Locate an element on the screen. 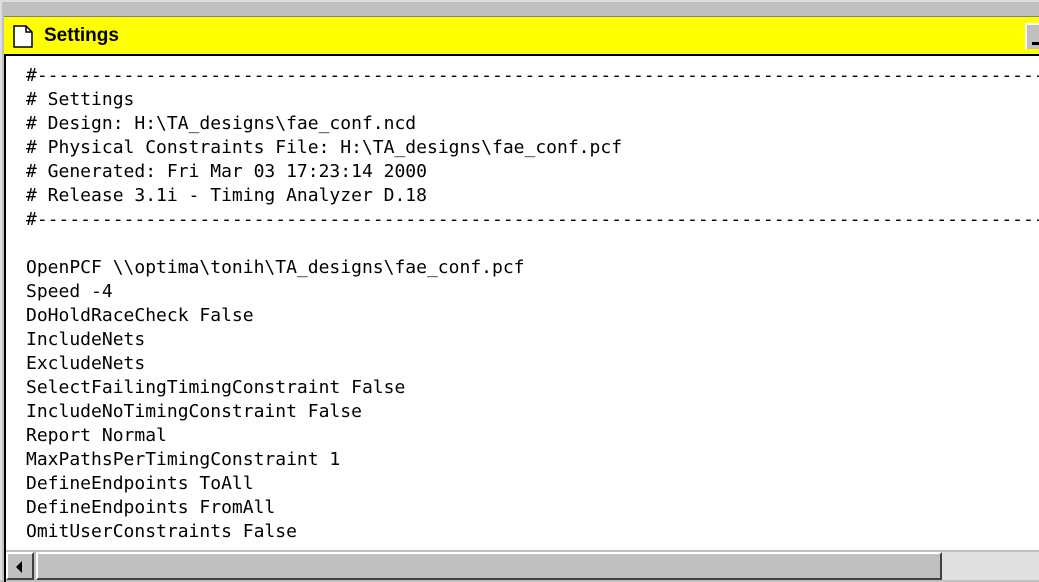 Image resolution: width=1039 pixels, height=582 pixels. text-line: # Settings is located at coordinates (80, 99).